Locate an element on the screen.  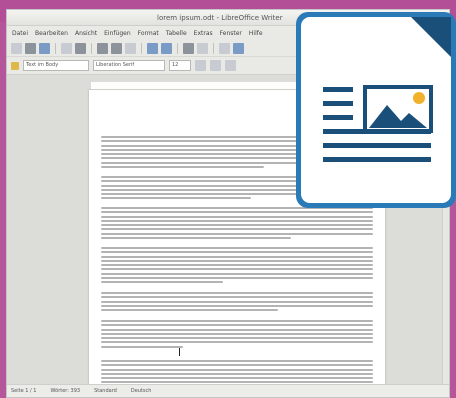
menu-extras: Extras is located at coordinates (203, 33).